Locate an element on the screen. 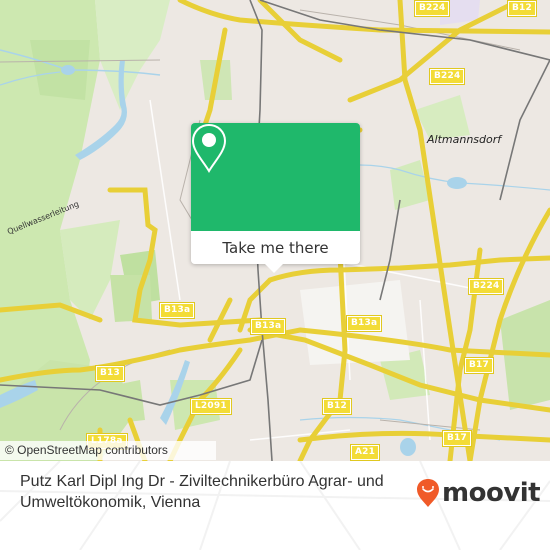 The image size is (550, 550). road-shield: B13 is located at coordinates (110, 373).